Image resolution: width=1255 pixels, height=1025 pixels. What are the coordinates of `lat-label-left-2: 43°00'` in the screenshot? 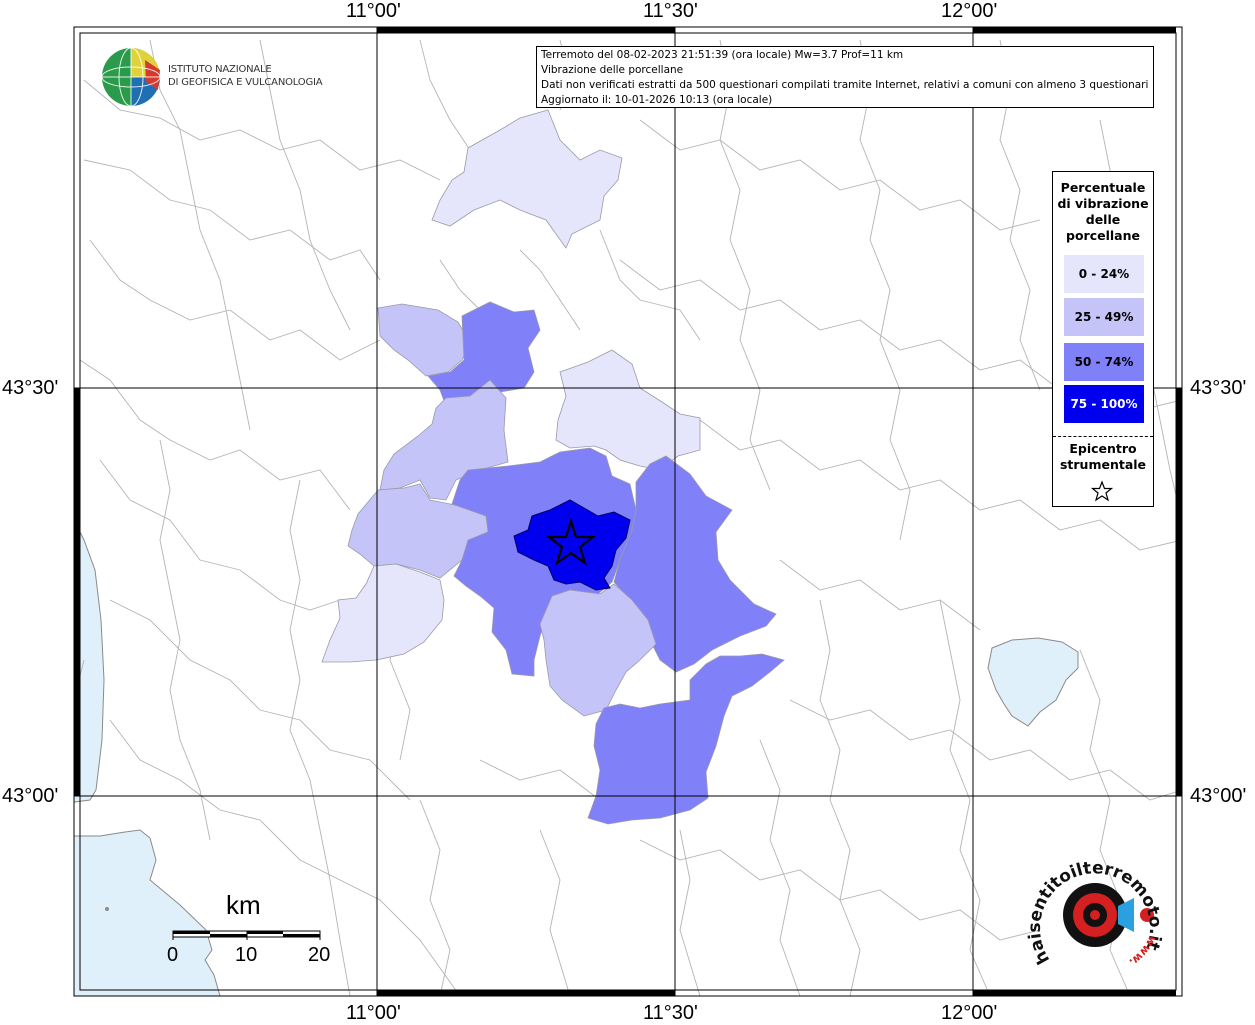 It's located at (30, 796).